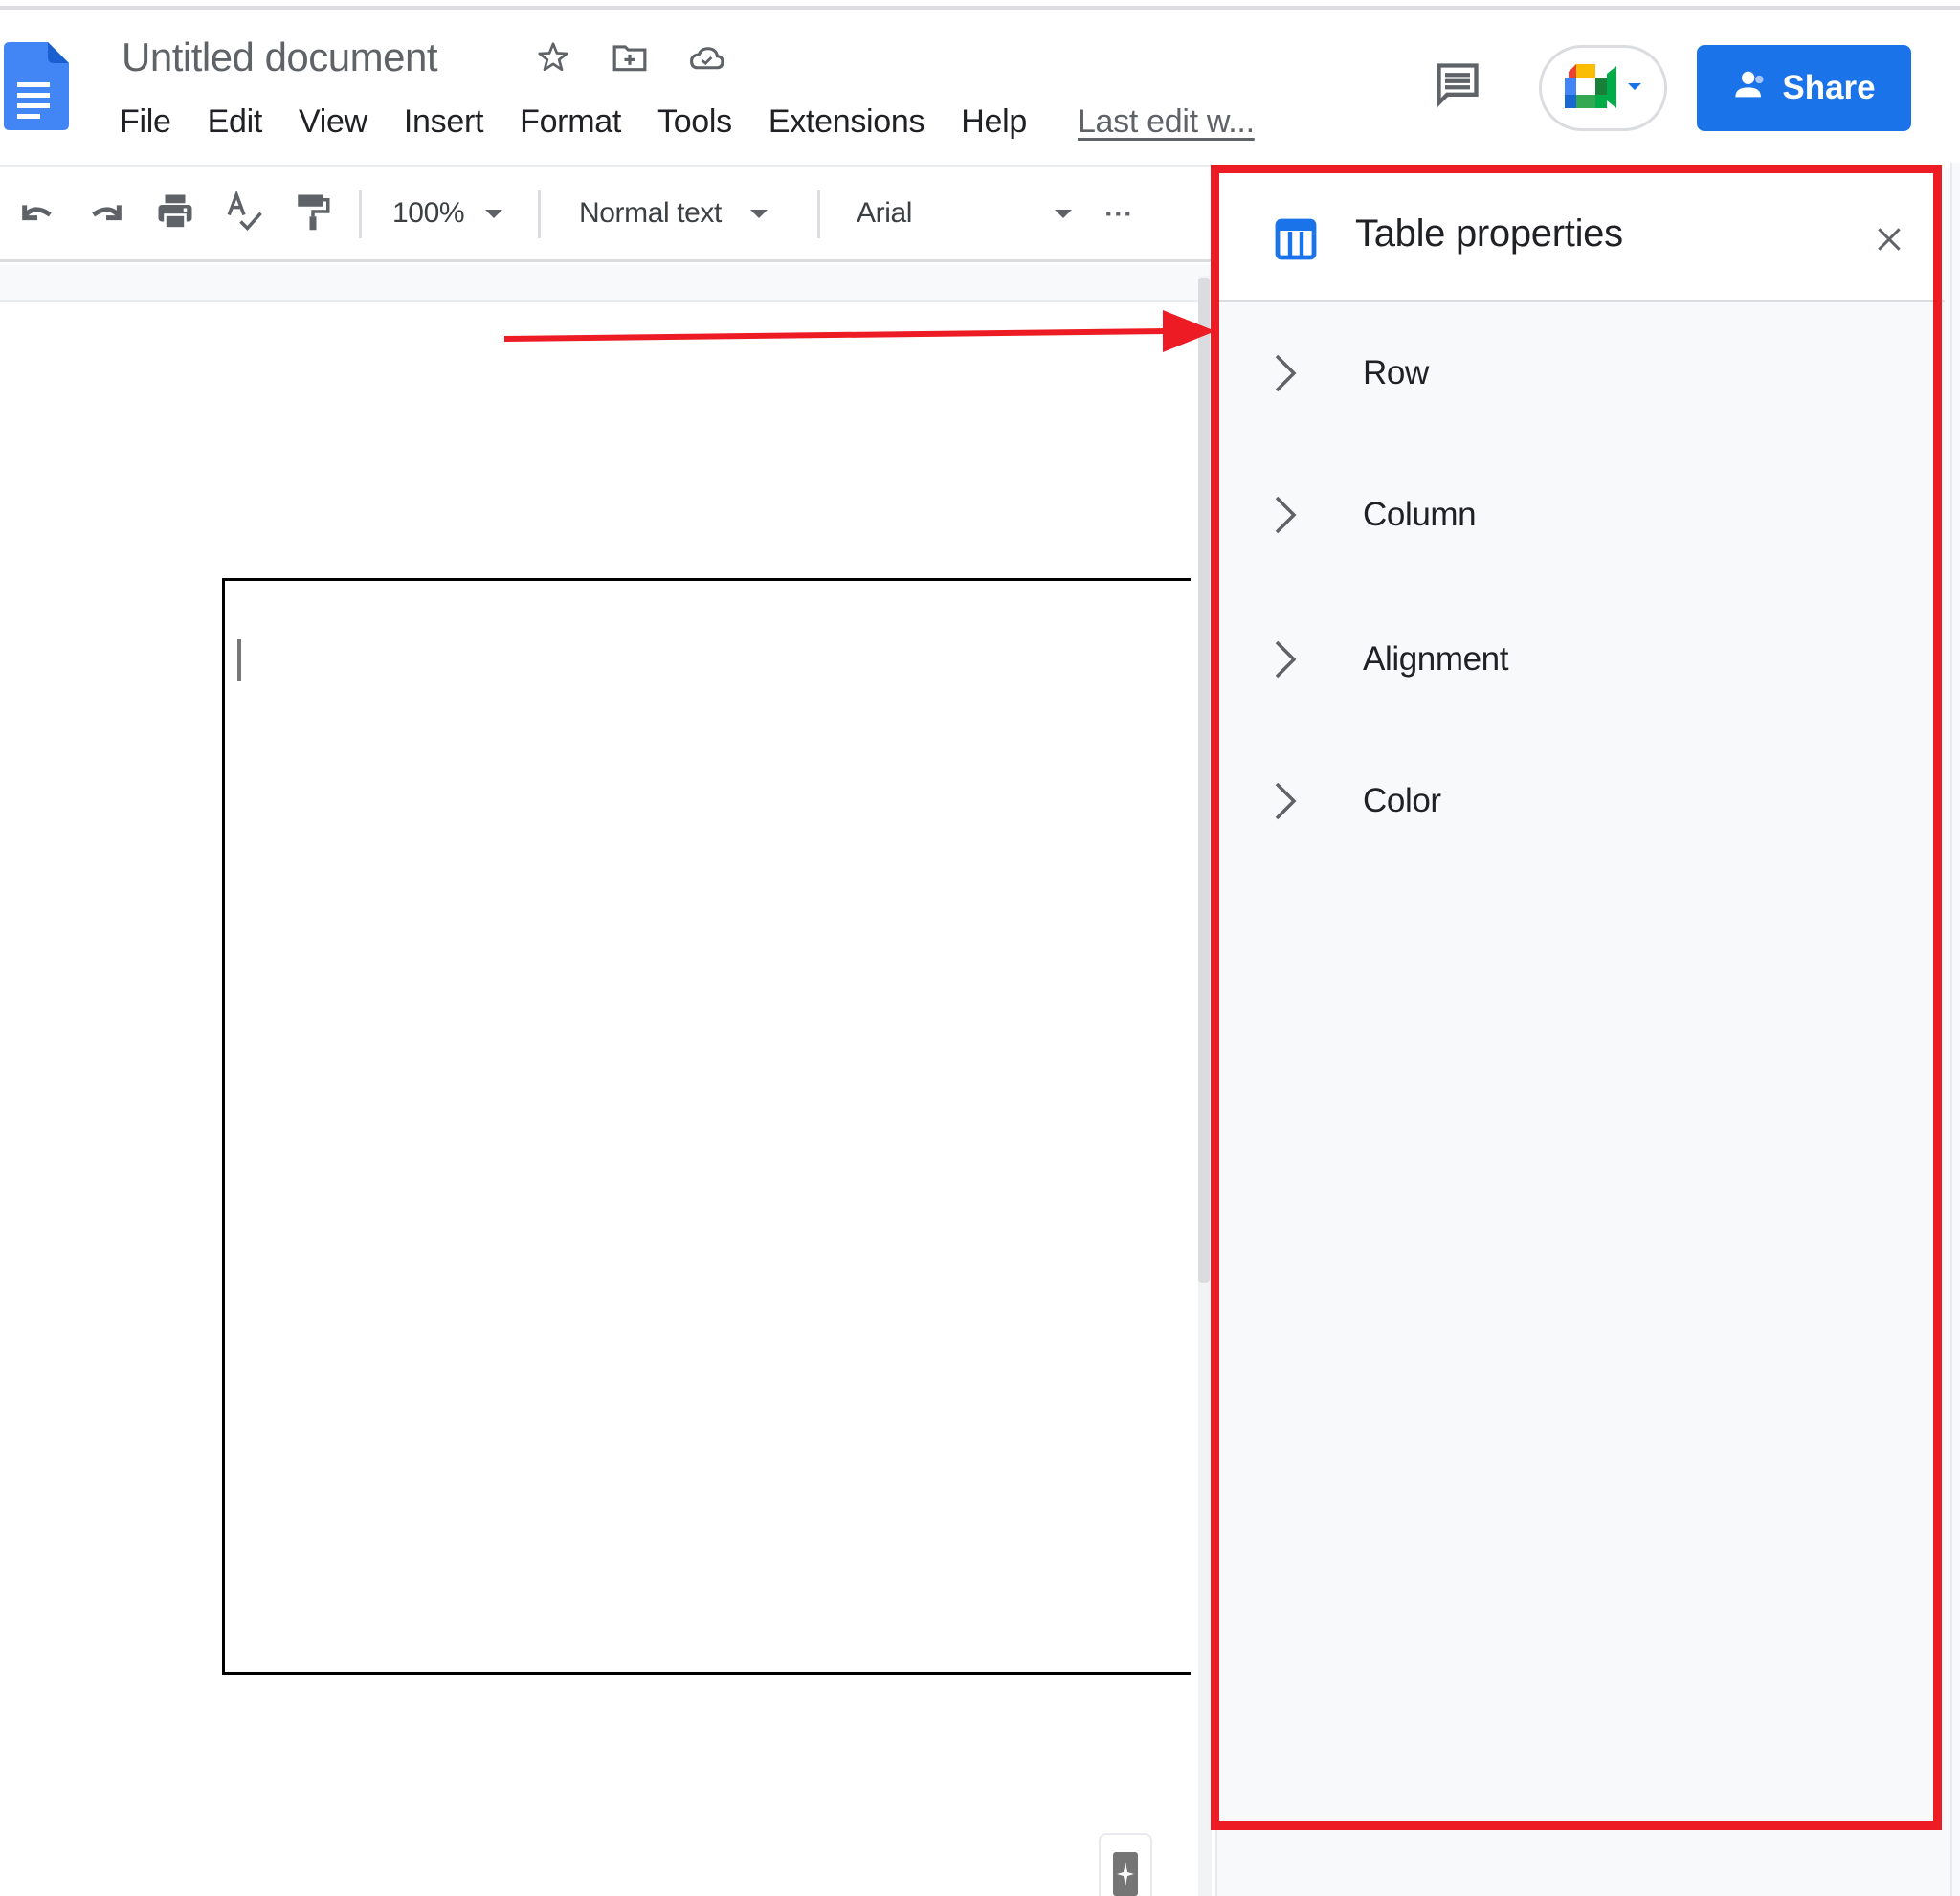  Describe the element at coordinates (1402, 801) in the screenshot. I see `section-color-label: Color` at that location.